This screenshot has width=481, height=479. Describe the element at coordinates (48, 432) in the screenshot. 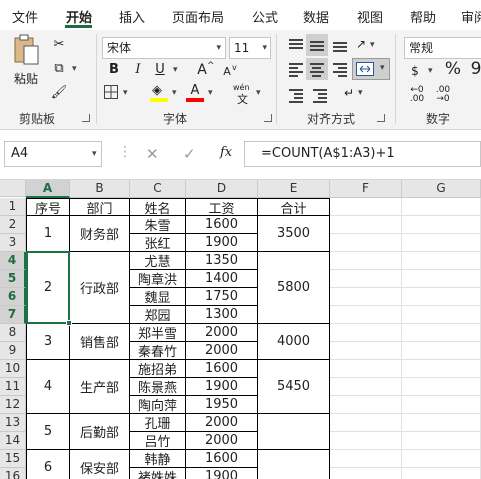

I see `cell-serial-no: 5` at that location.